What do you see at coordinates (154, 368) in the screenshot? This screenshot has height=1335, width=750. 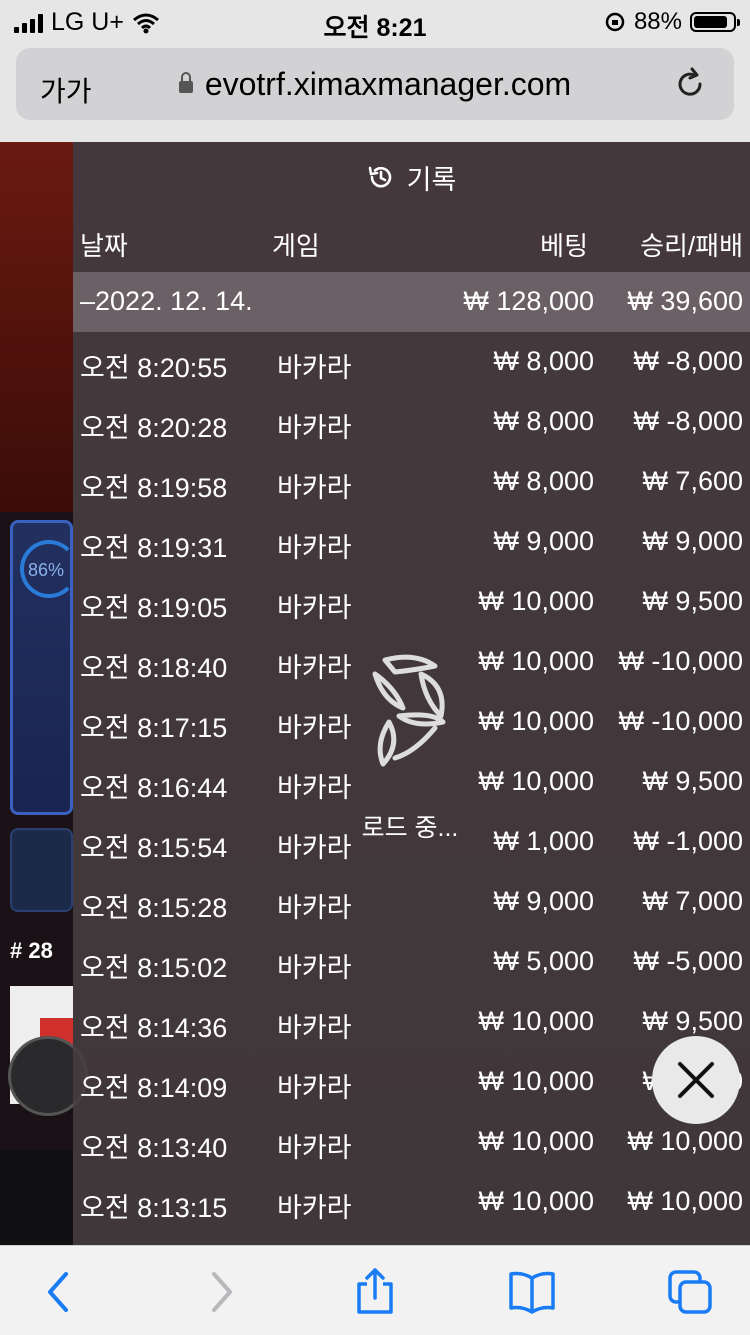 I see `row-time: 오전 8:20:55` at bounding box center [154, 368].